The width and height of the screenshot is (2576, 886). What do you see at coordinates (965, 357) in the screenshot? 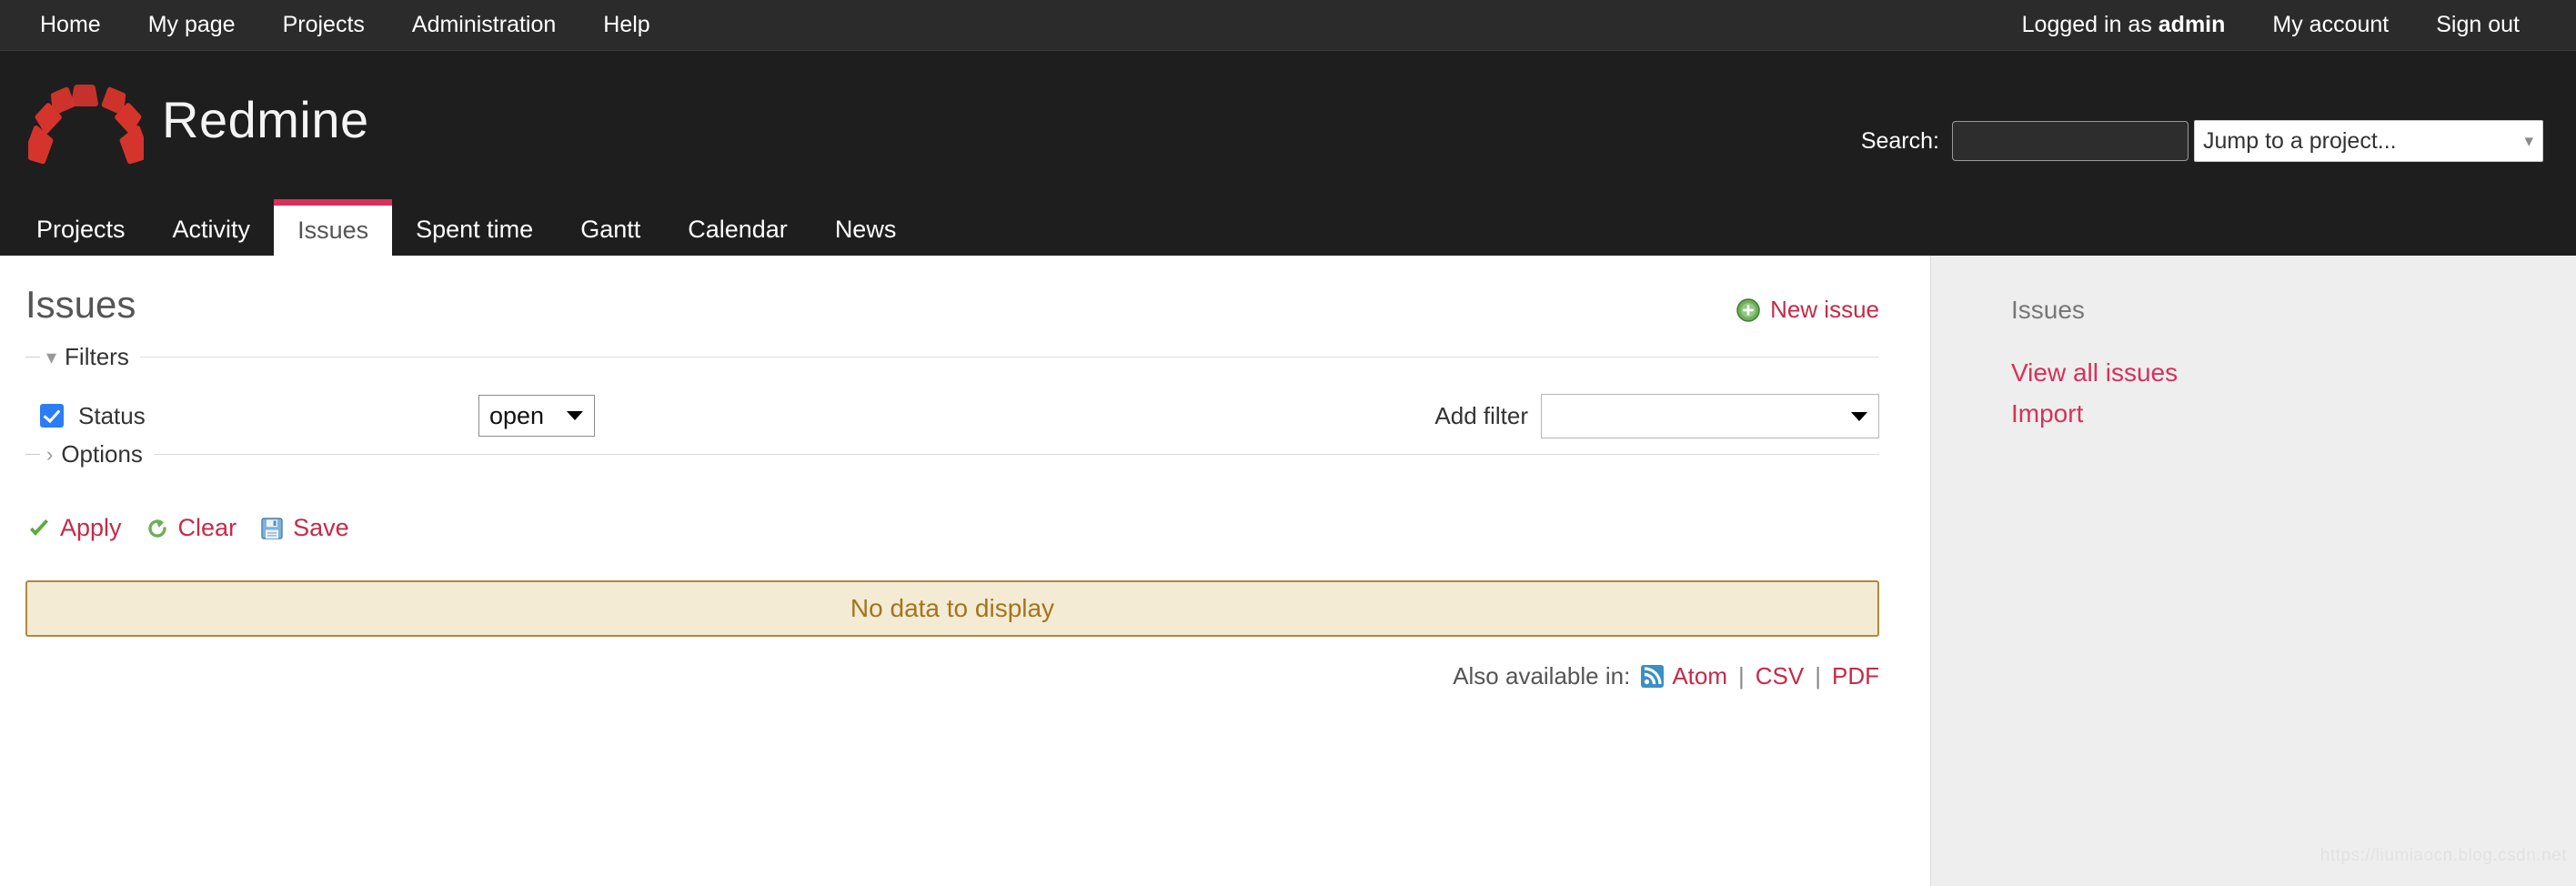
I see `filters-legend-row: ▾ Filters` at bounding box center [965, 357].